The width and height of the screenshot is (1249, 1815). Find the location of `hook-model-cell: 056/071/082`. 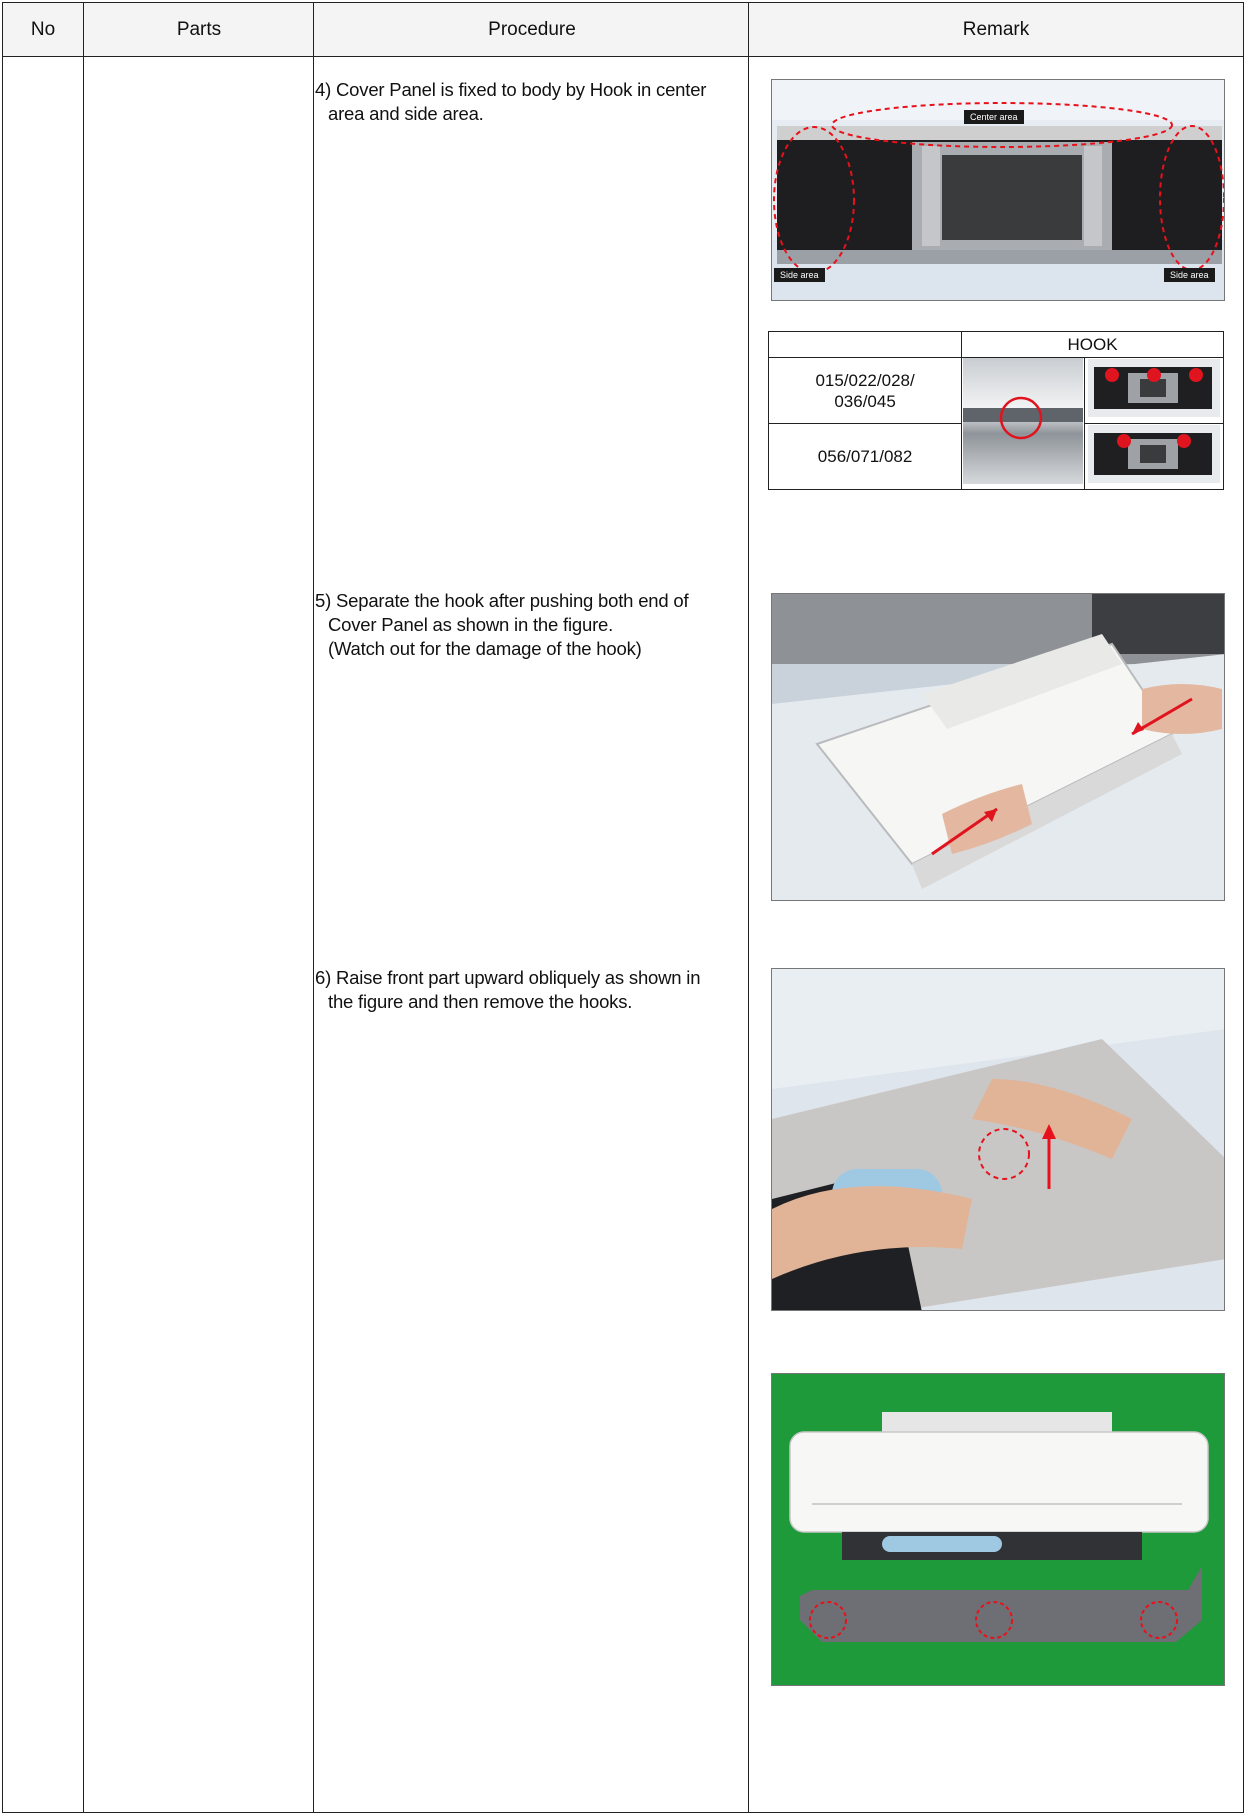

hook-model-cell: 056/071/082 is located at coordinates (865, 456).